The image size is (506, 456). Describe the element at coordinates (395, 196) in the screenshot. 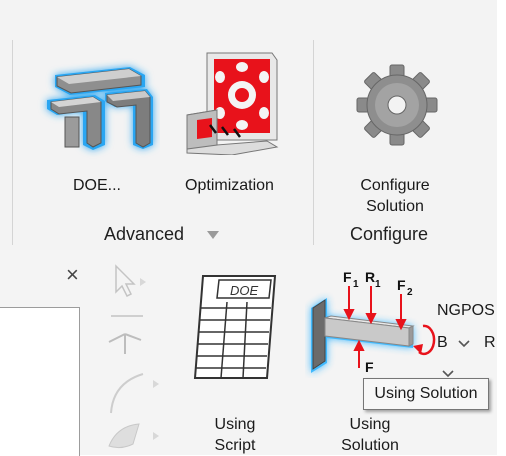

I see `configure-solution-label: Configure Solution` at that location.